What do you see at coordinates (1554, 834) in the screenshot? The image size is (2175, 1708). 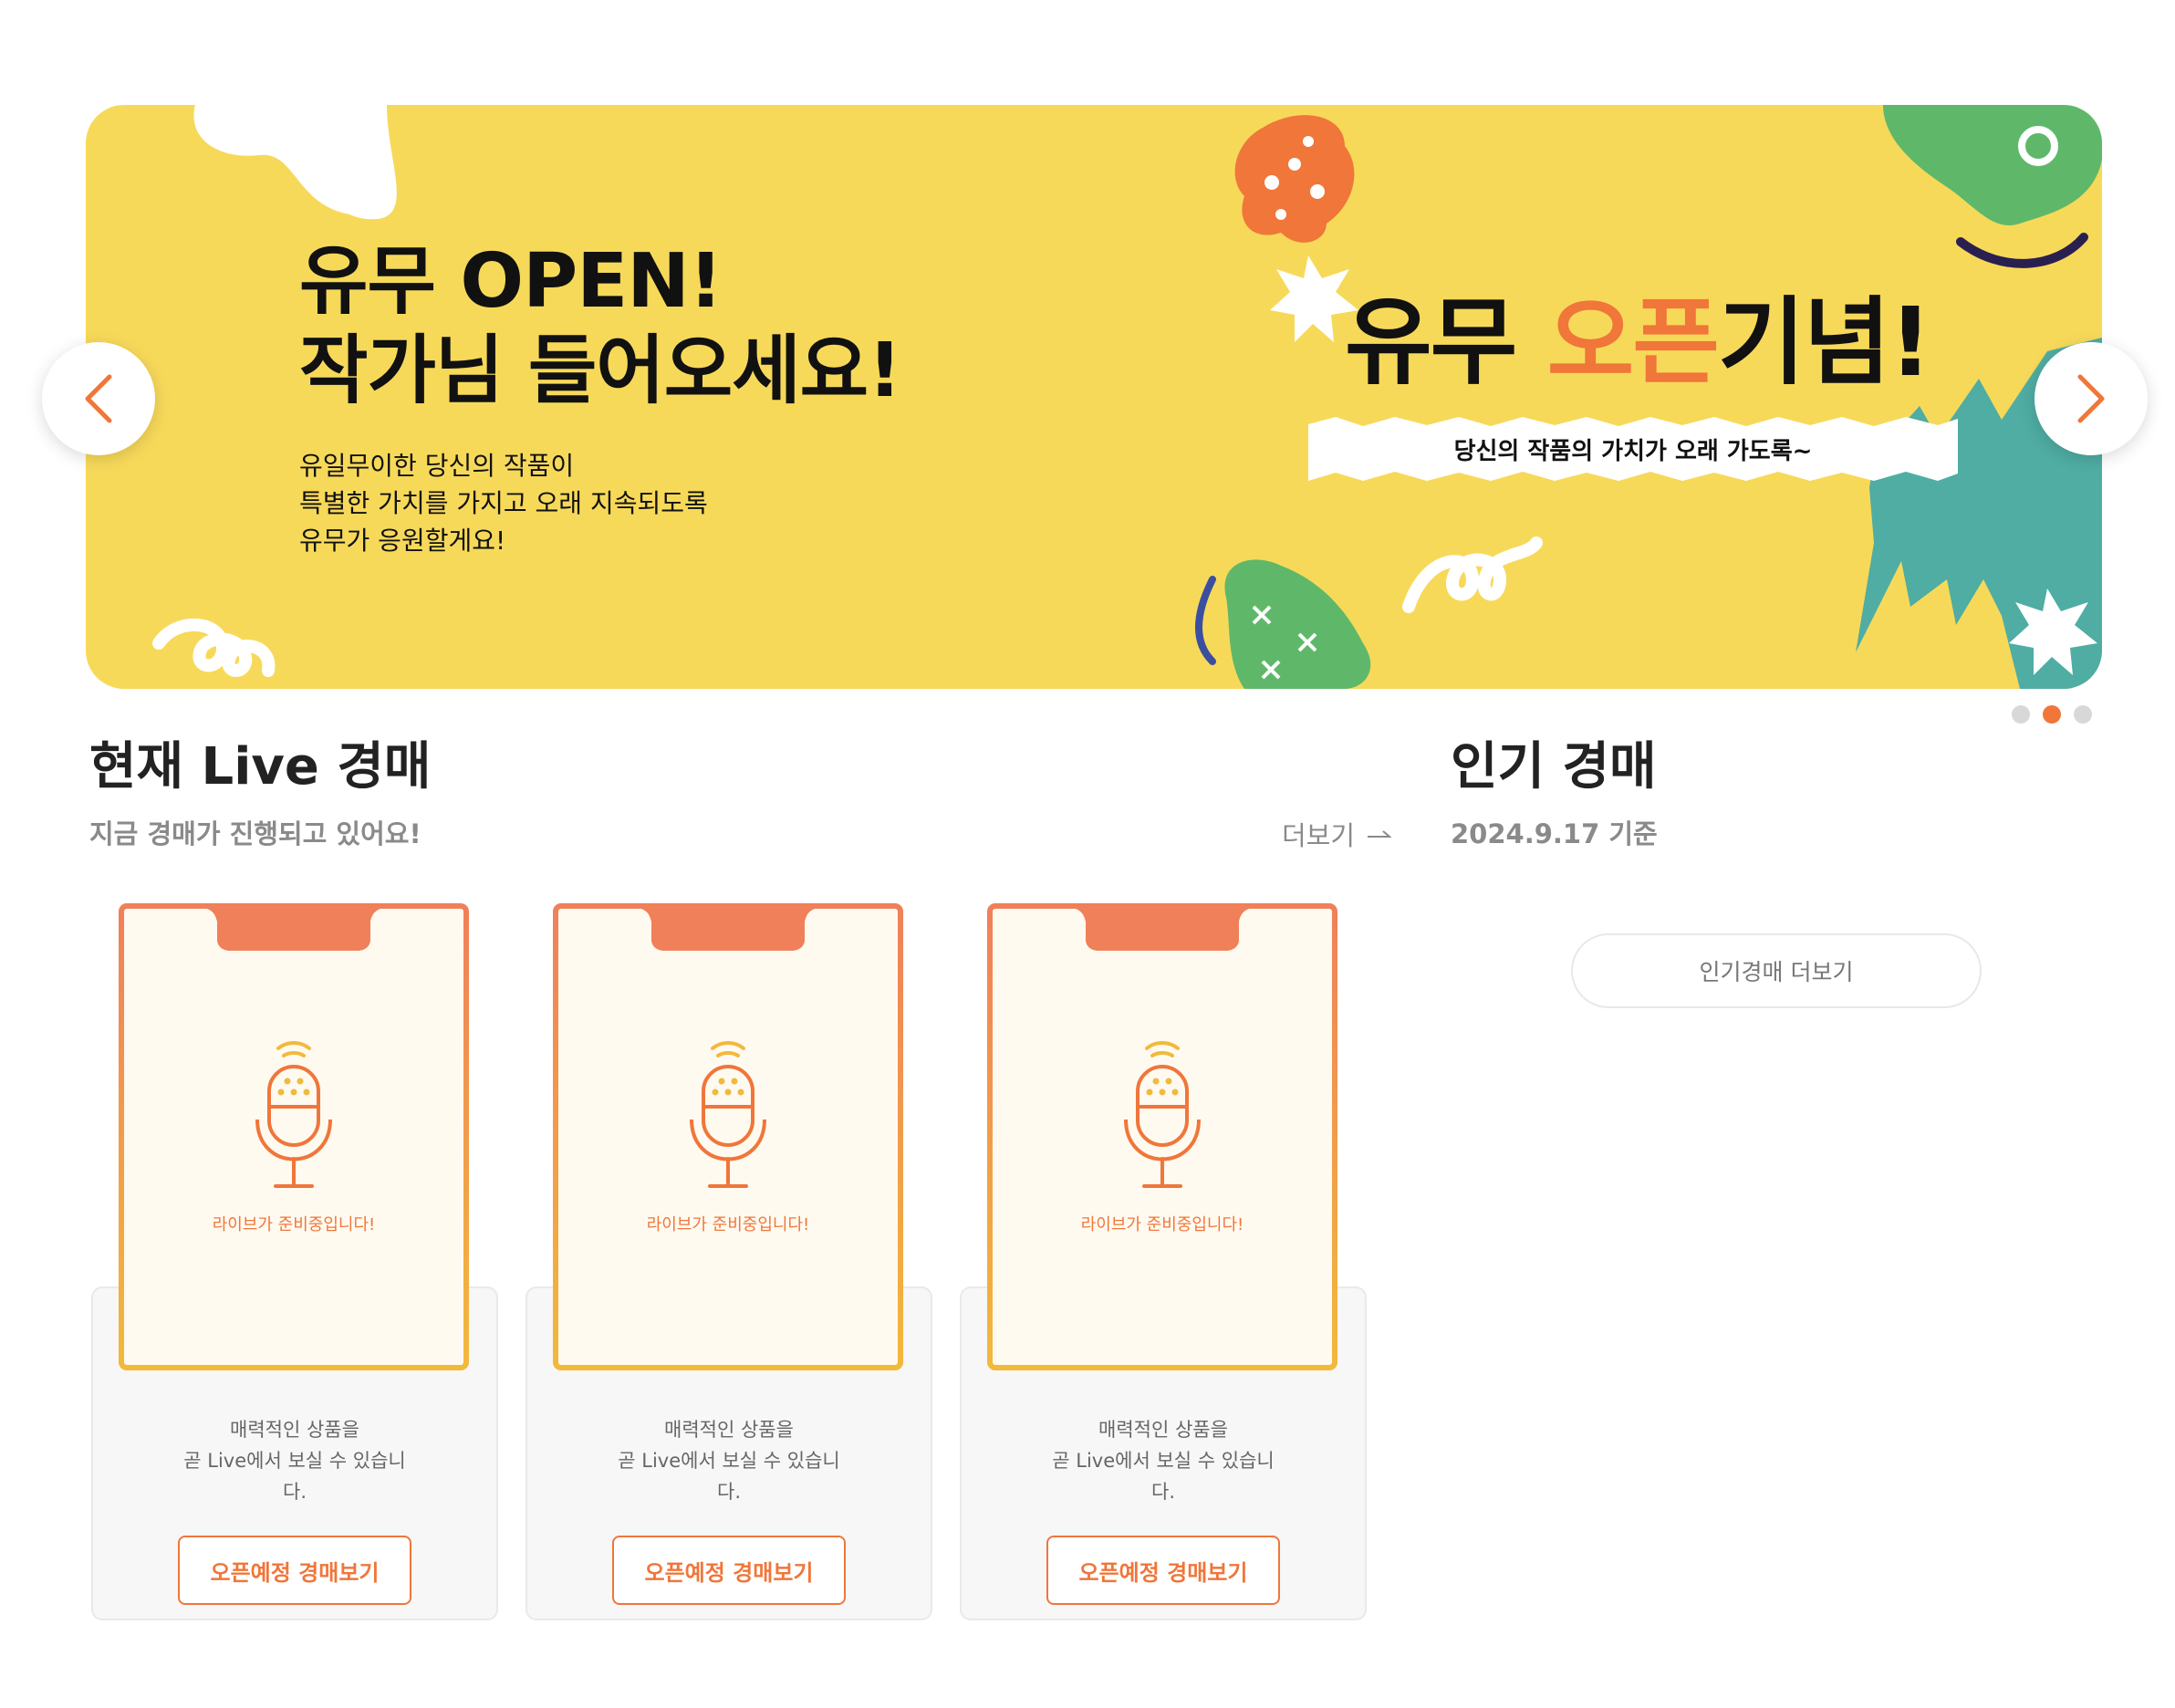 I see `popular-section-date: 2024.9.17 기준` at bounding box center [1554, 834].